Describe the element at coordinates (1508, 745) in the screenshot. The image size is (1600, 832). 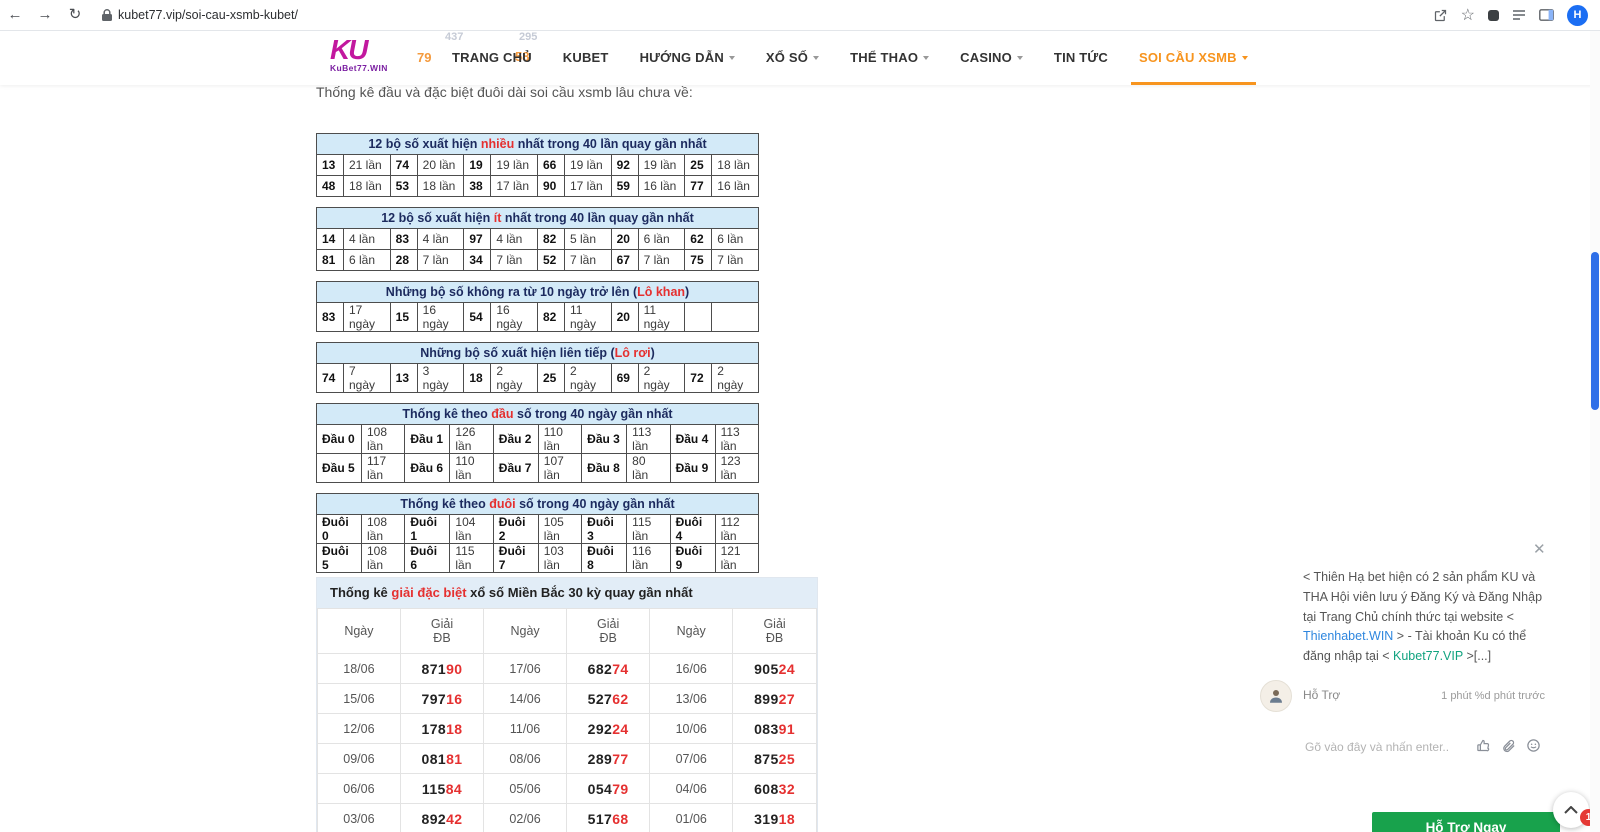
I see `attachment-icon` at that location.